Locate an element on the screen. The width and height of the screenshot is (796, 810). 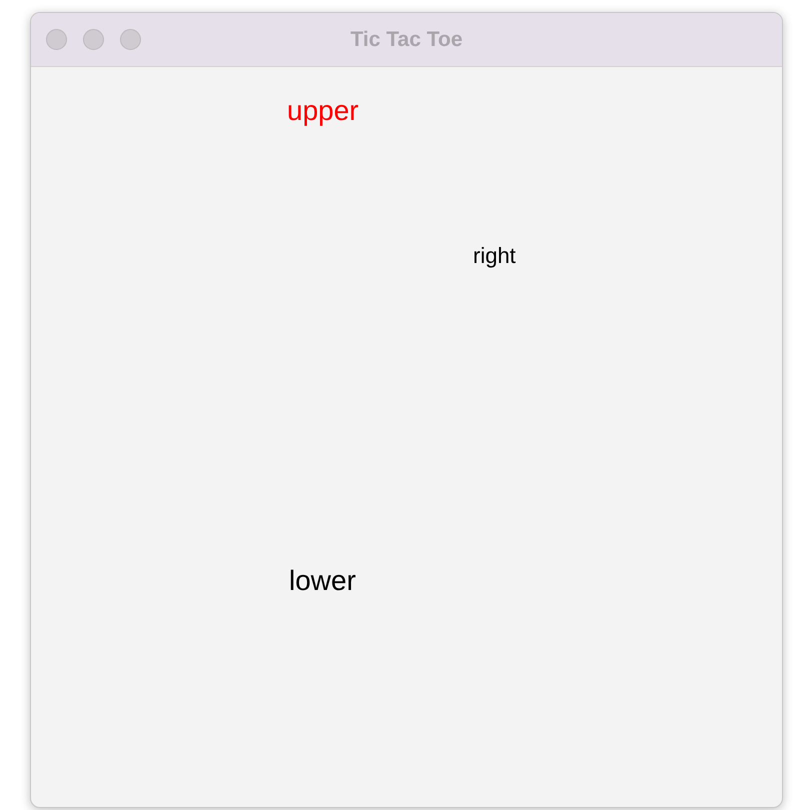
text-label: upper is located at coordinates (323, 111).